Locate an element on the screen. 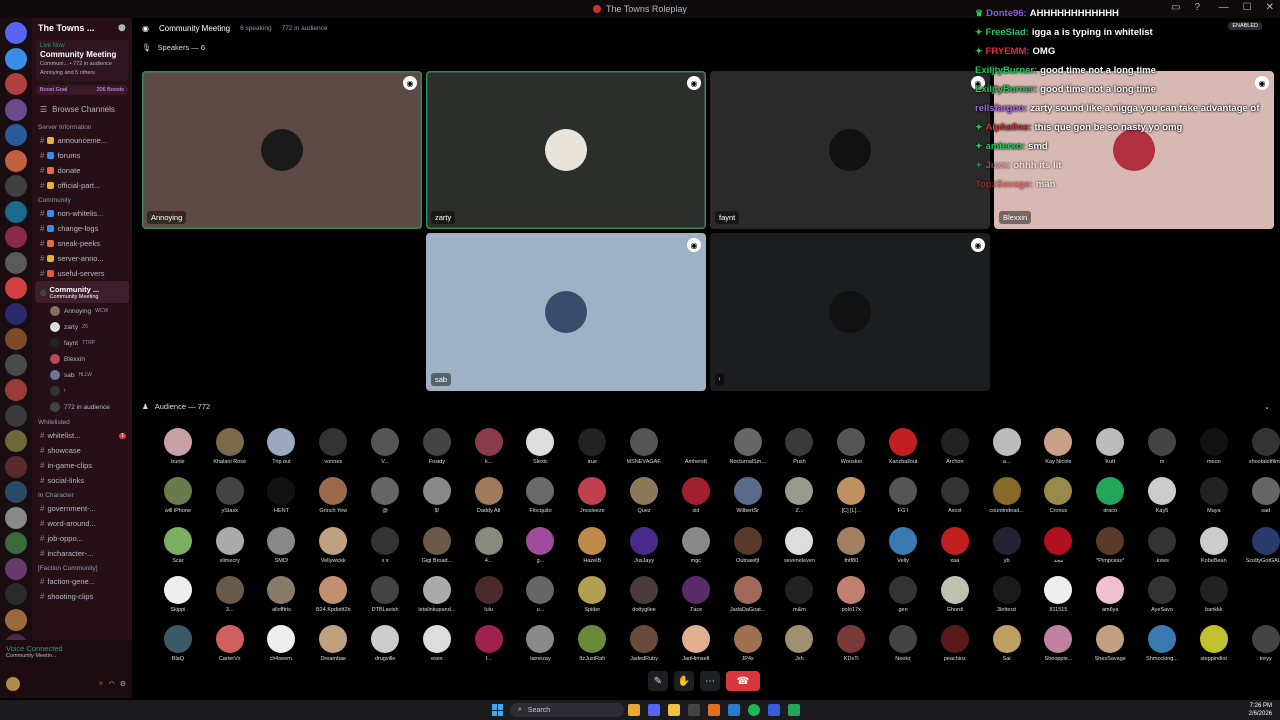  audience-member: Grinch Yew is located at coordinates (333, 501).